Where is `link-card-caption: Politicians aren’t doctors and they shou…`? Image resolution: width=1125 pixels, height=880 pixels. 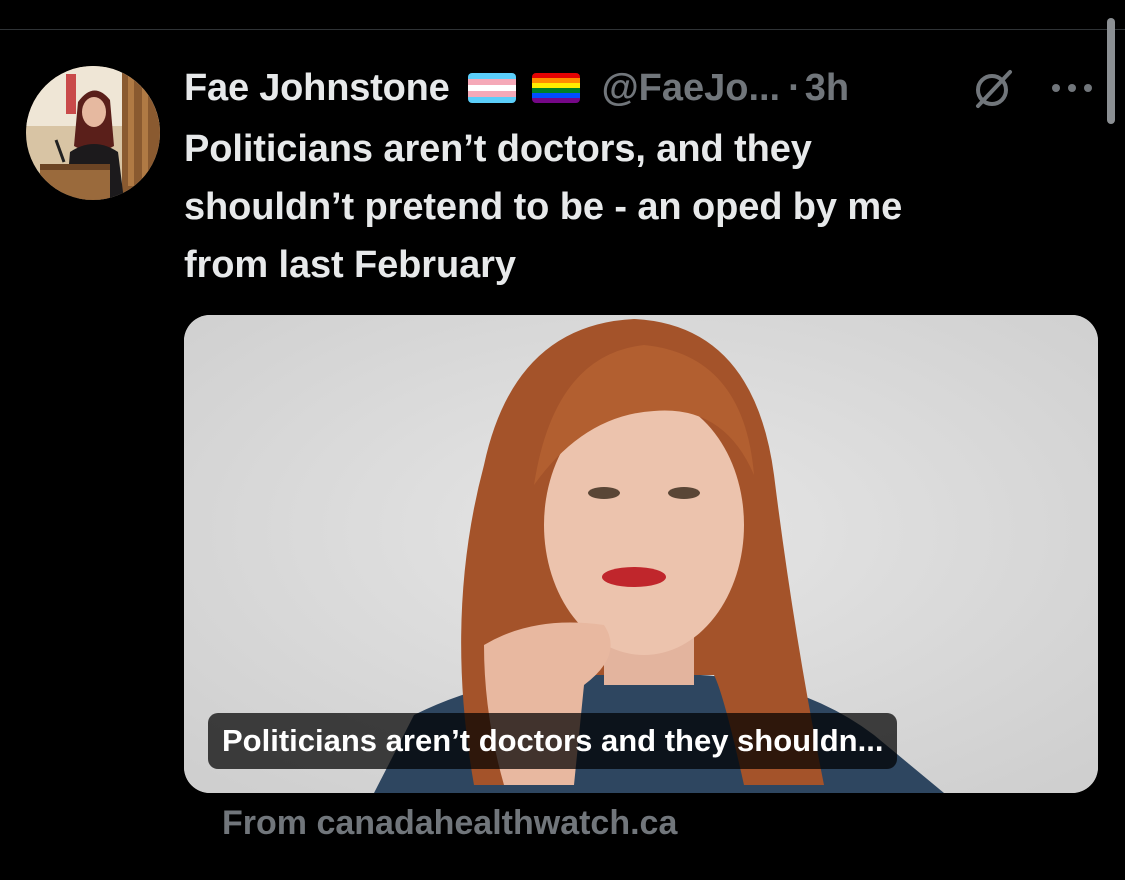 link-card-caption: Politicians aren’t doctors and they shou… is located at coordinates (553, 741).